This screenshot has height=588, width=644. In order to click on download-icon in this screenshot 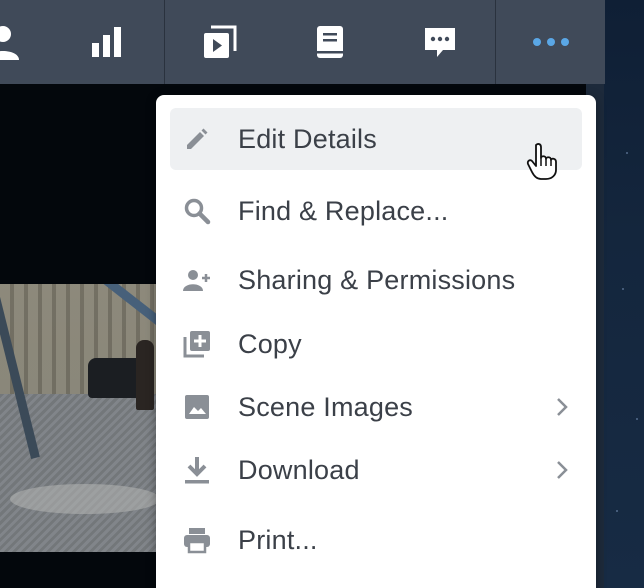, I will do `click(197, 470)`.